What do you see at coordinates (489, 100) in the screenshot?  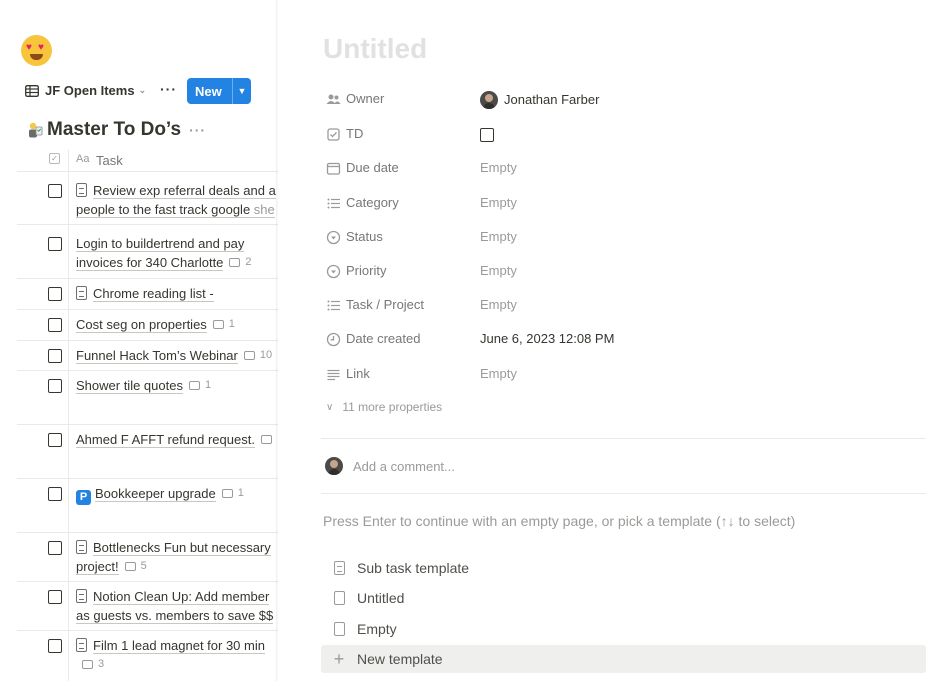 I see `avatar` at bounding box center [489, 100].